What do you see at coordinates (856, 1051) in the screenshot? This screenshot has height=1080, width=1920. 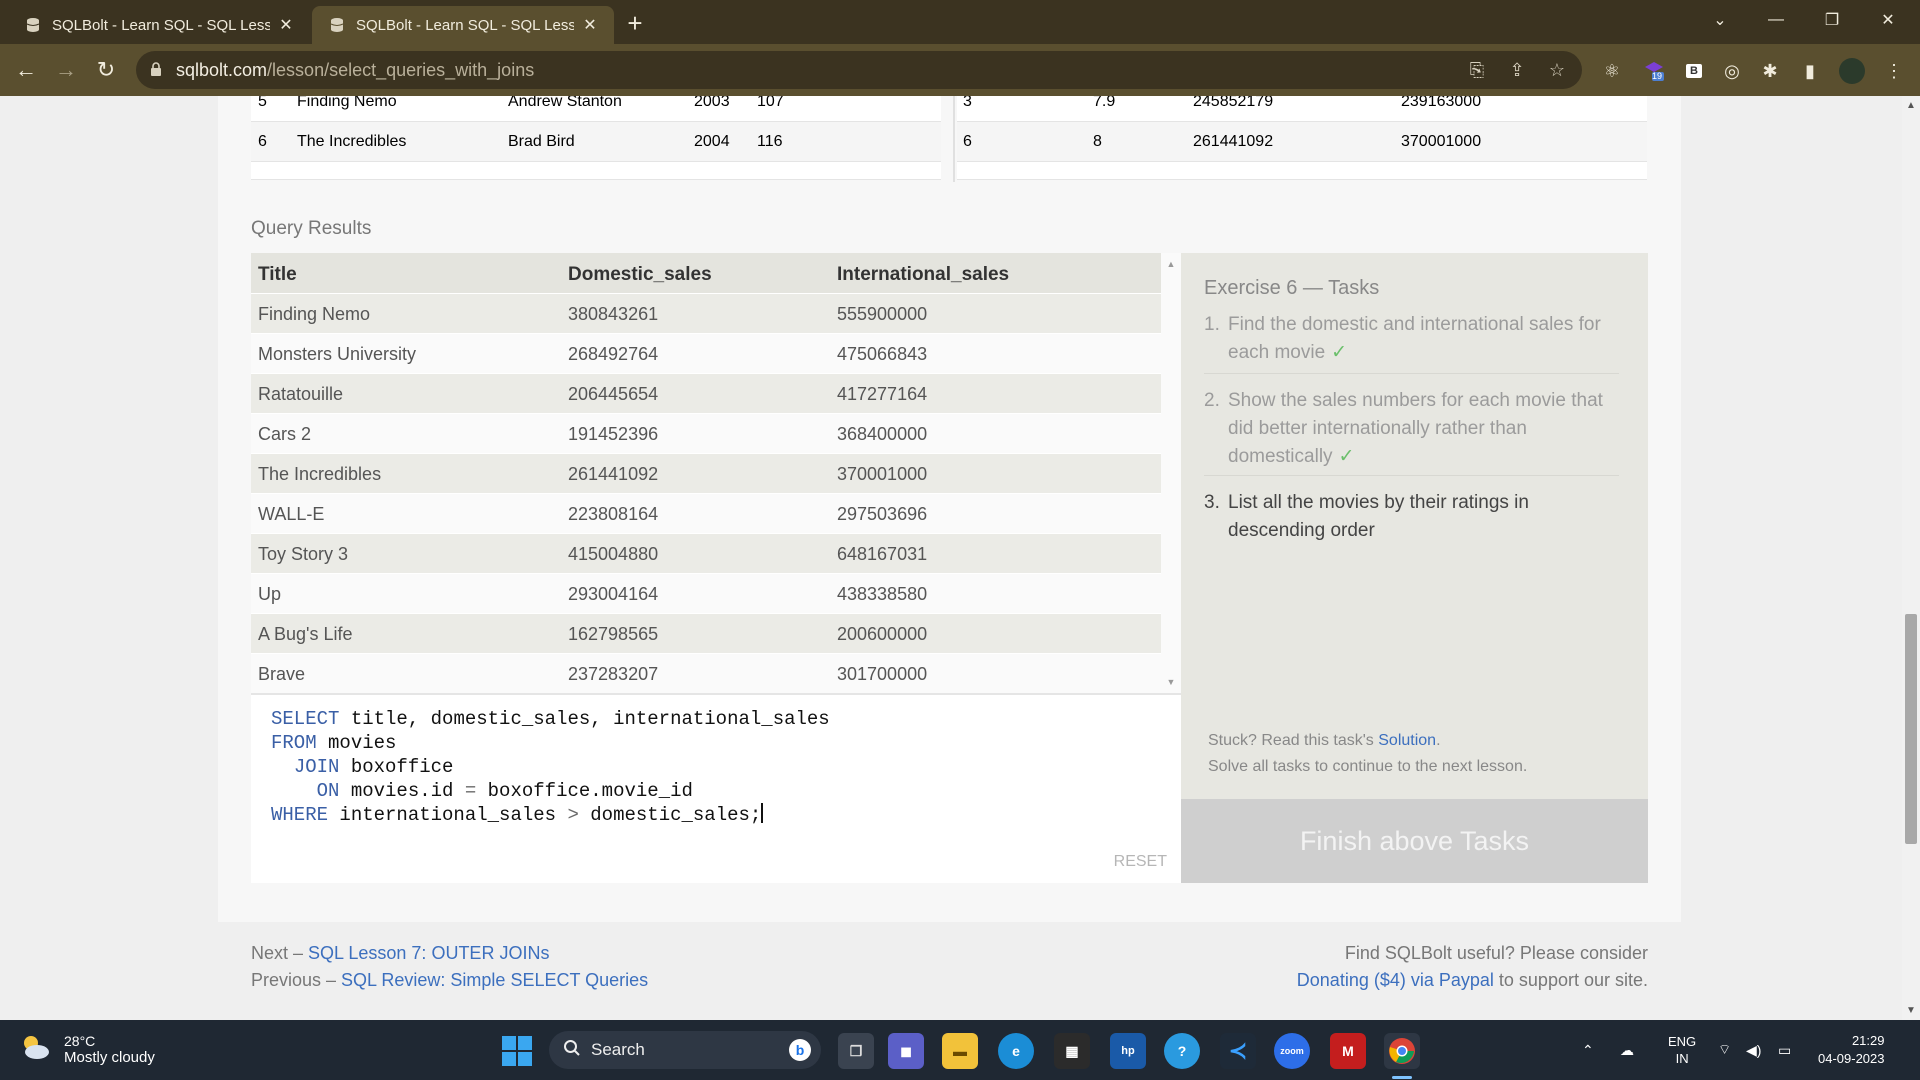 I see `task-view-icon: ❐` at bounding box center [856, 1051].